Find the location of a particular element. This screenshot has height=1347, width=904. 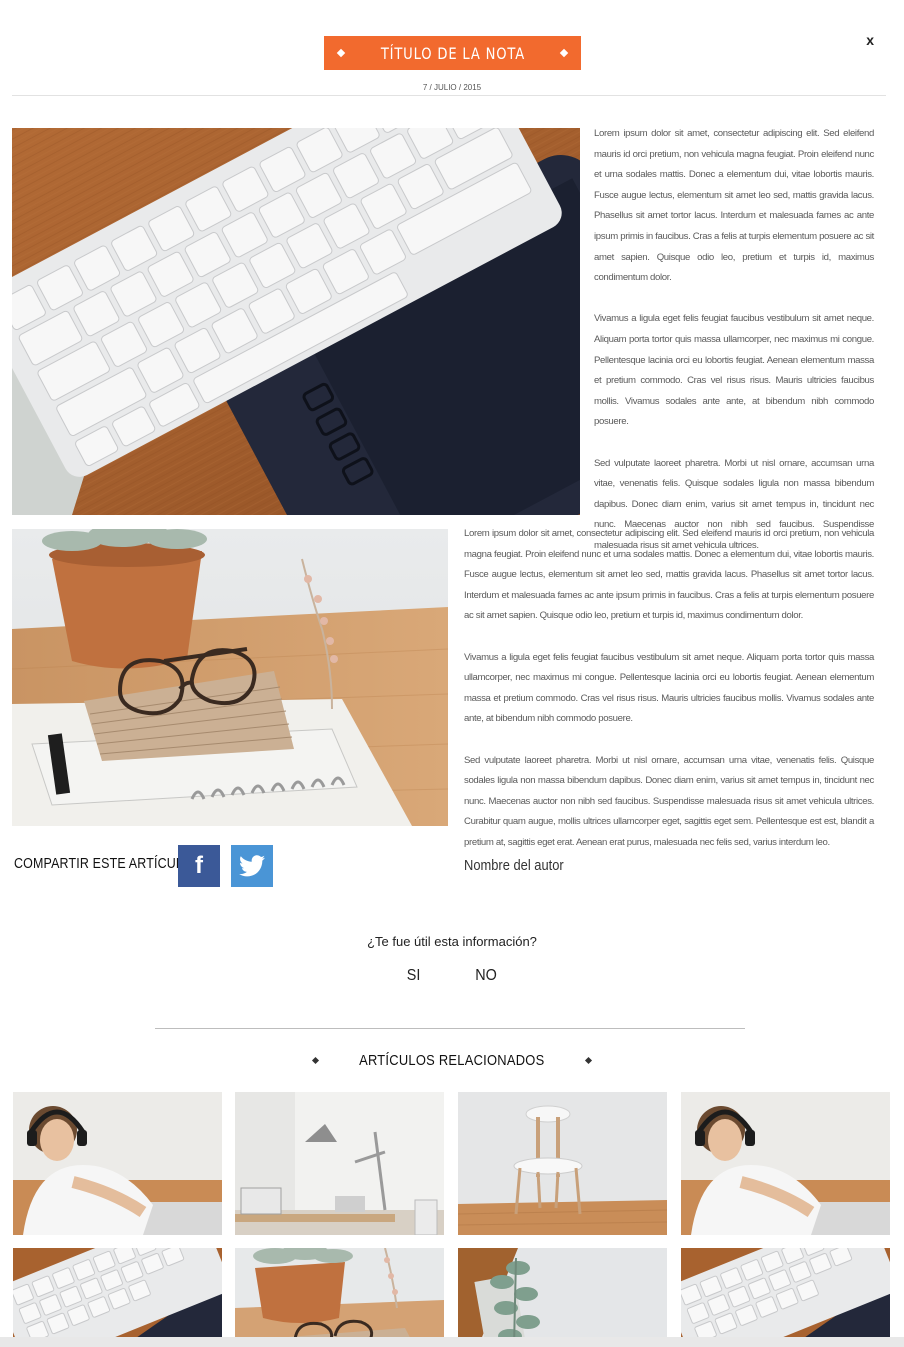

feedback-question: ¿Te fue útil esta información? is located at coordinates (452, 941).